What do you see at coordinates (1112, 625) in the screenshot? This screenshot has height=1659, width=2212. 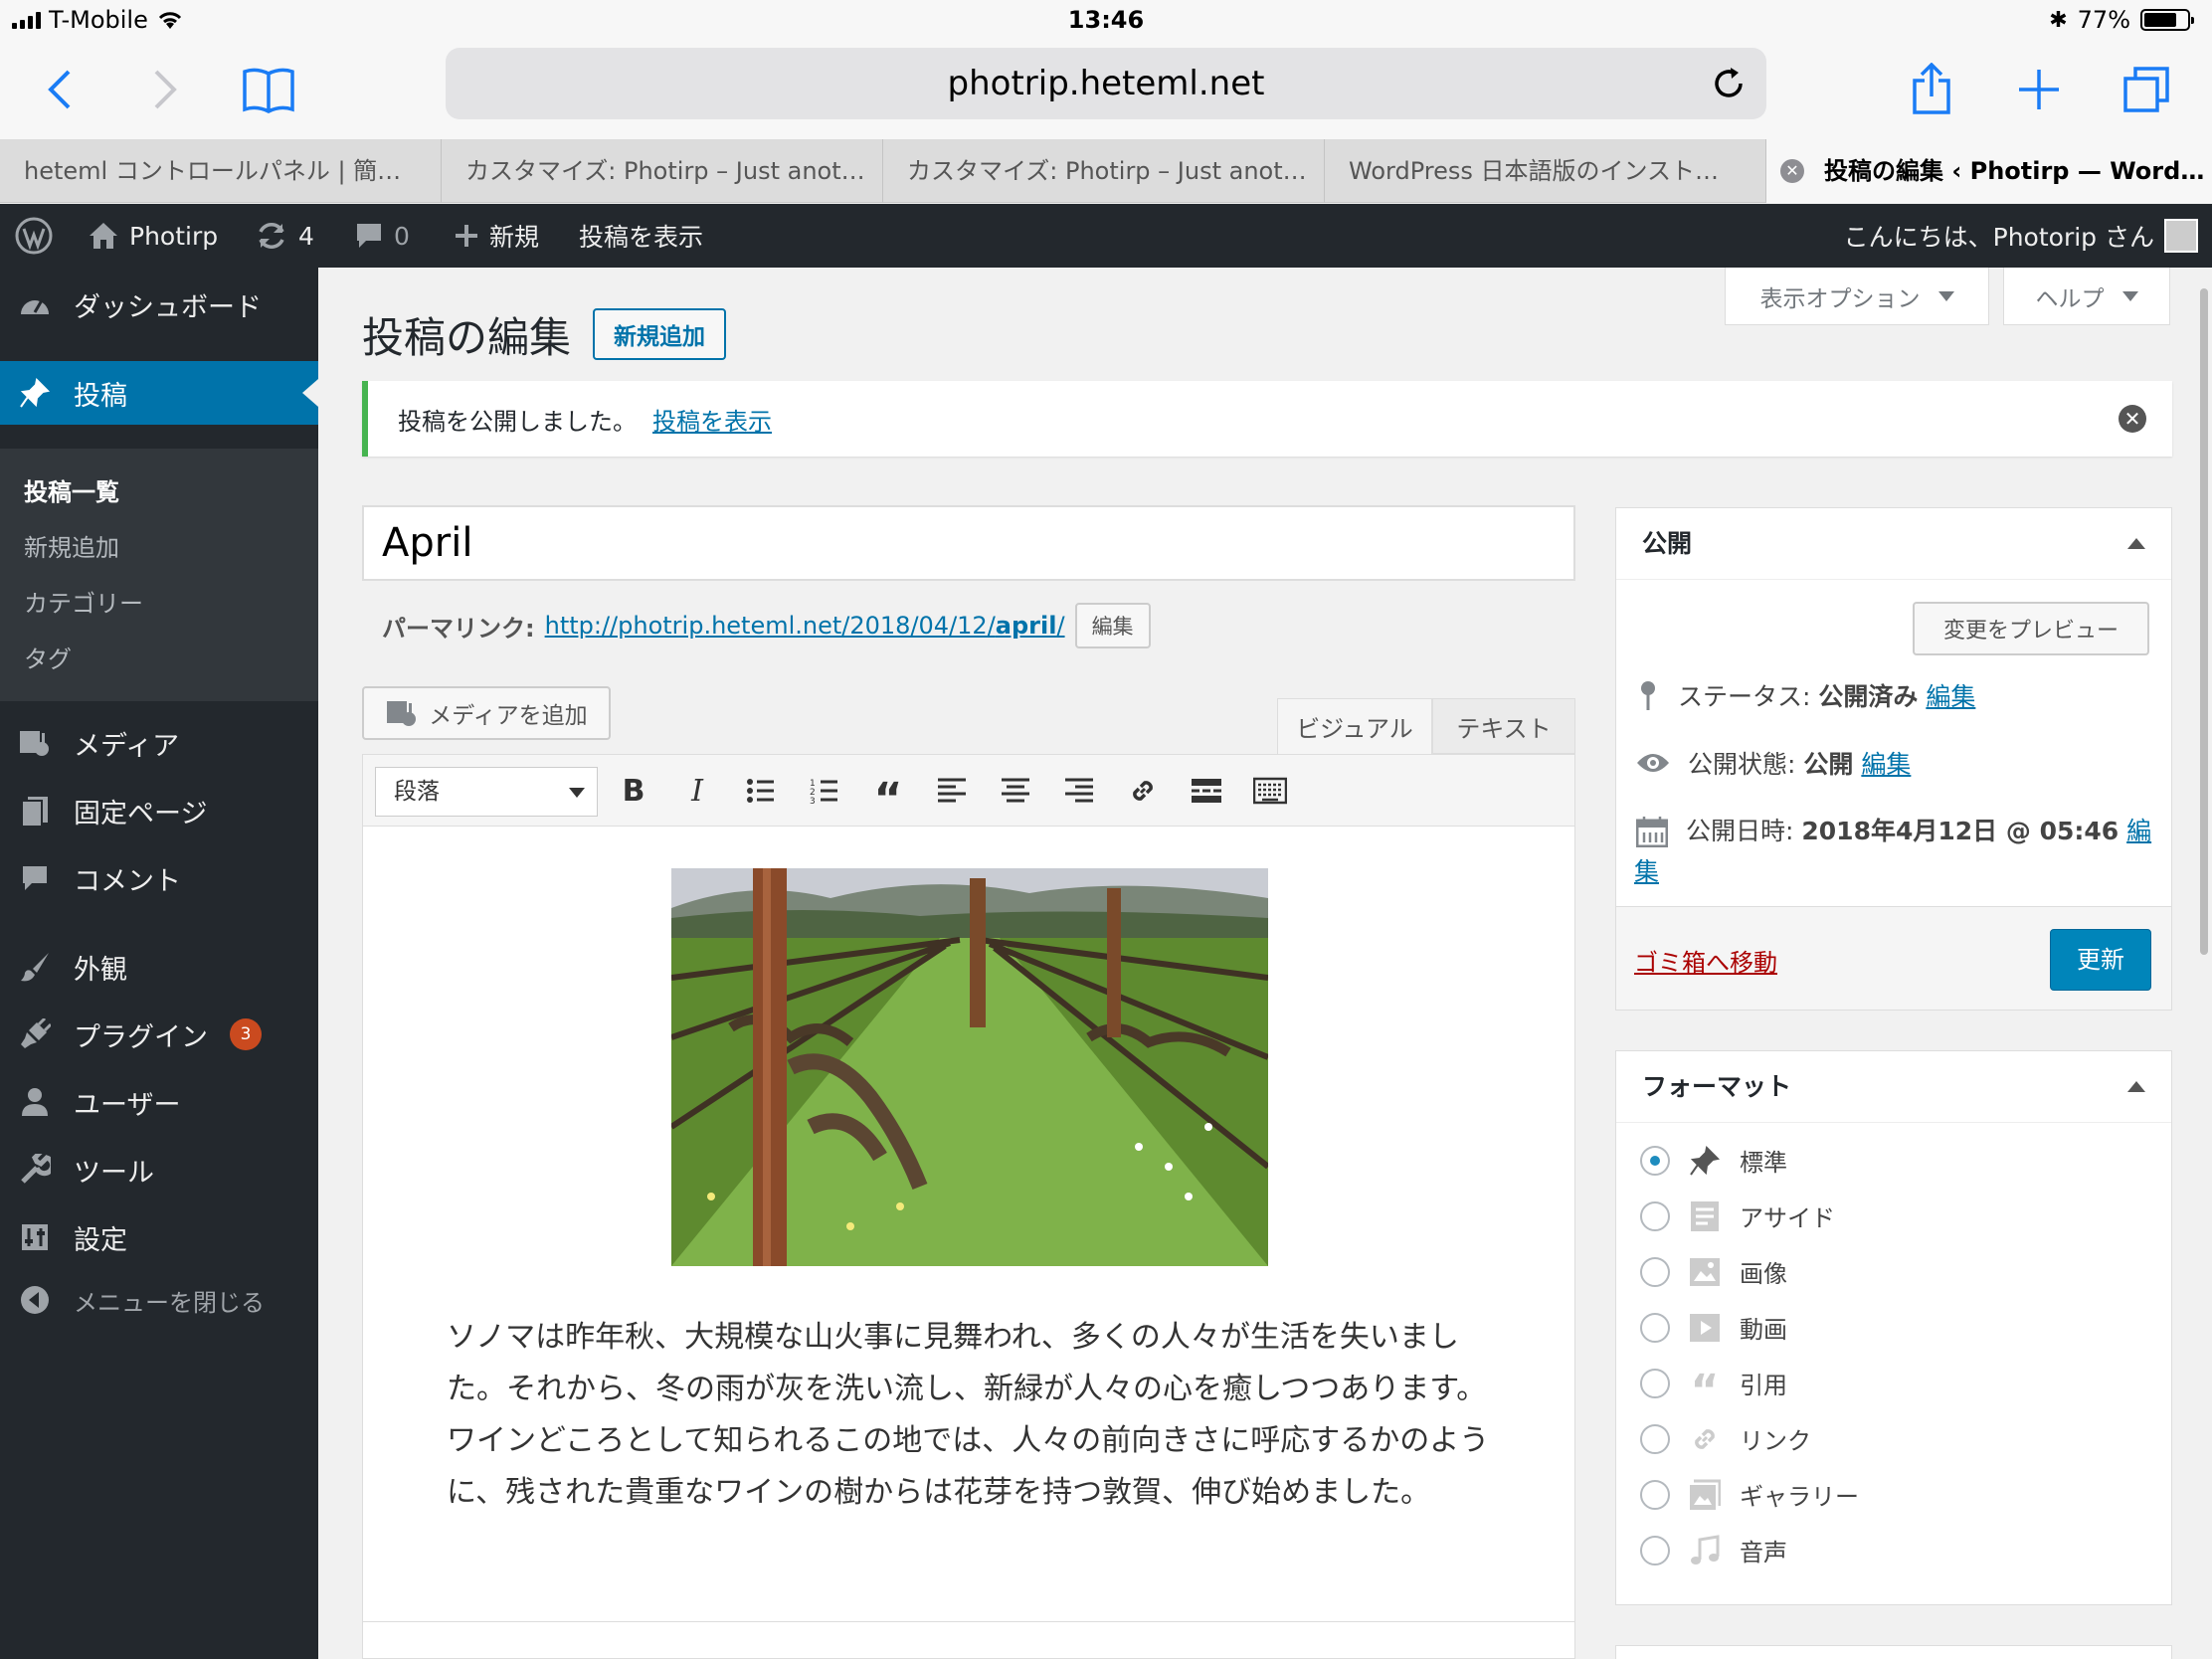 I see `edit-permalink-button: 編集` at bounding box center [1112, 625].